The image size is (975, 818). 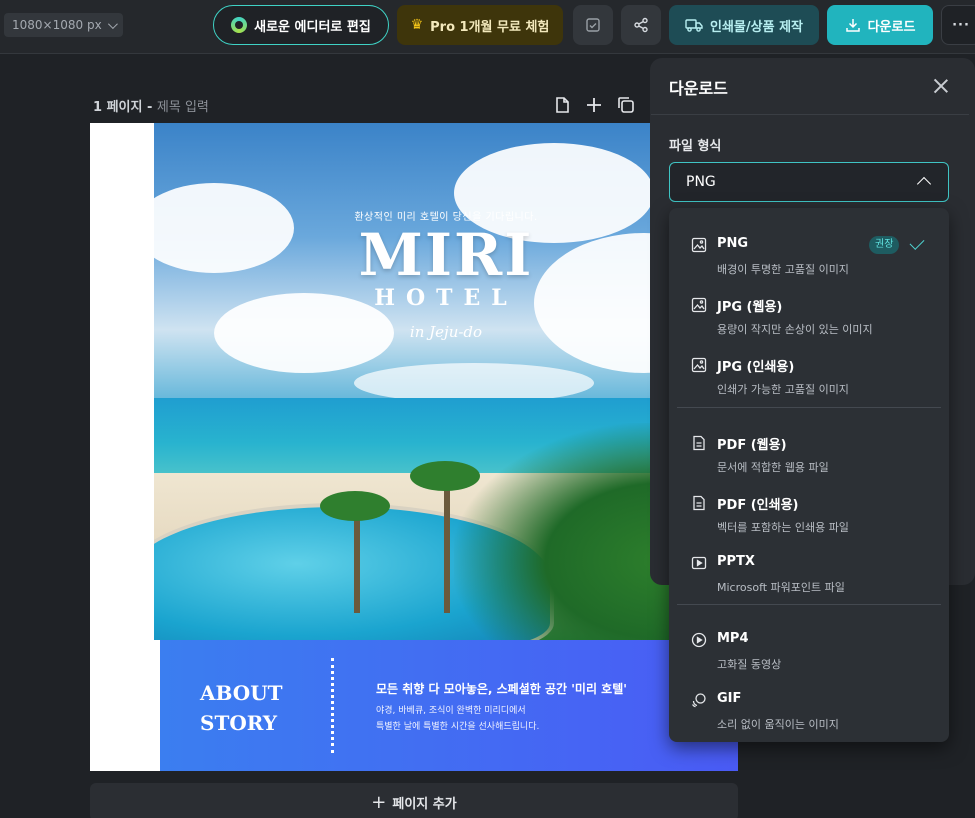 I want to click on truck-icon, so click(x=694, y=25).